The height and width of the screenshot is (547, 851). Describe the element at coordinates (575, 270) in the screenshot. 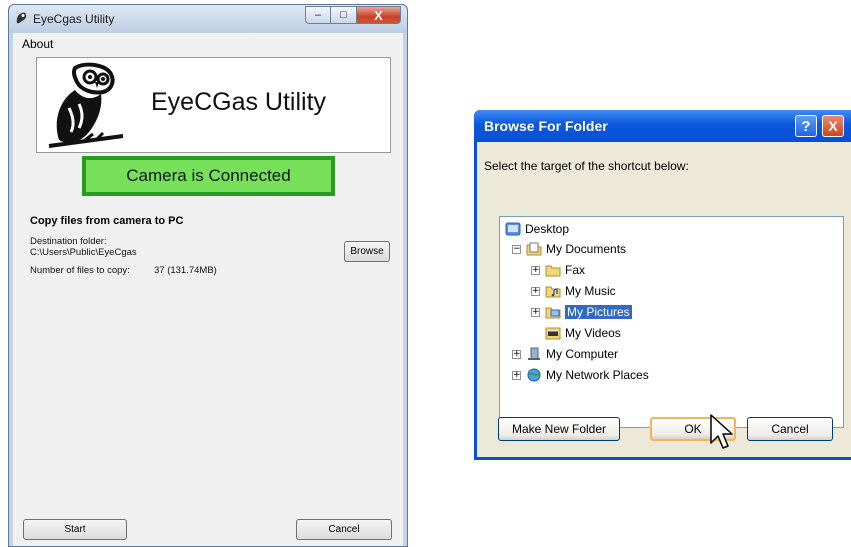

I see `tree-item-label: Fax` at that location.